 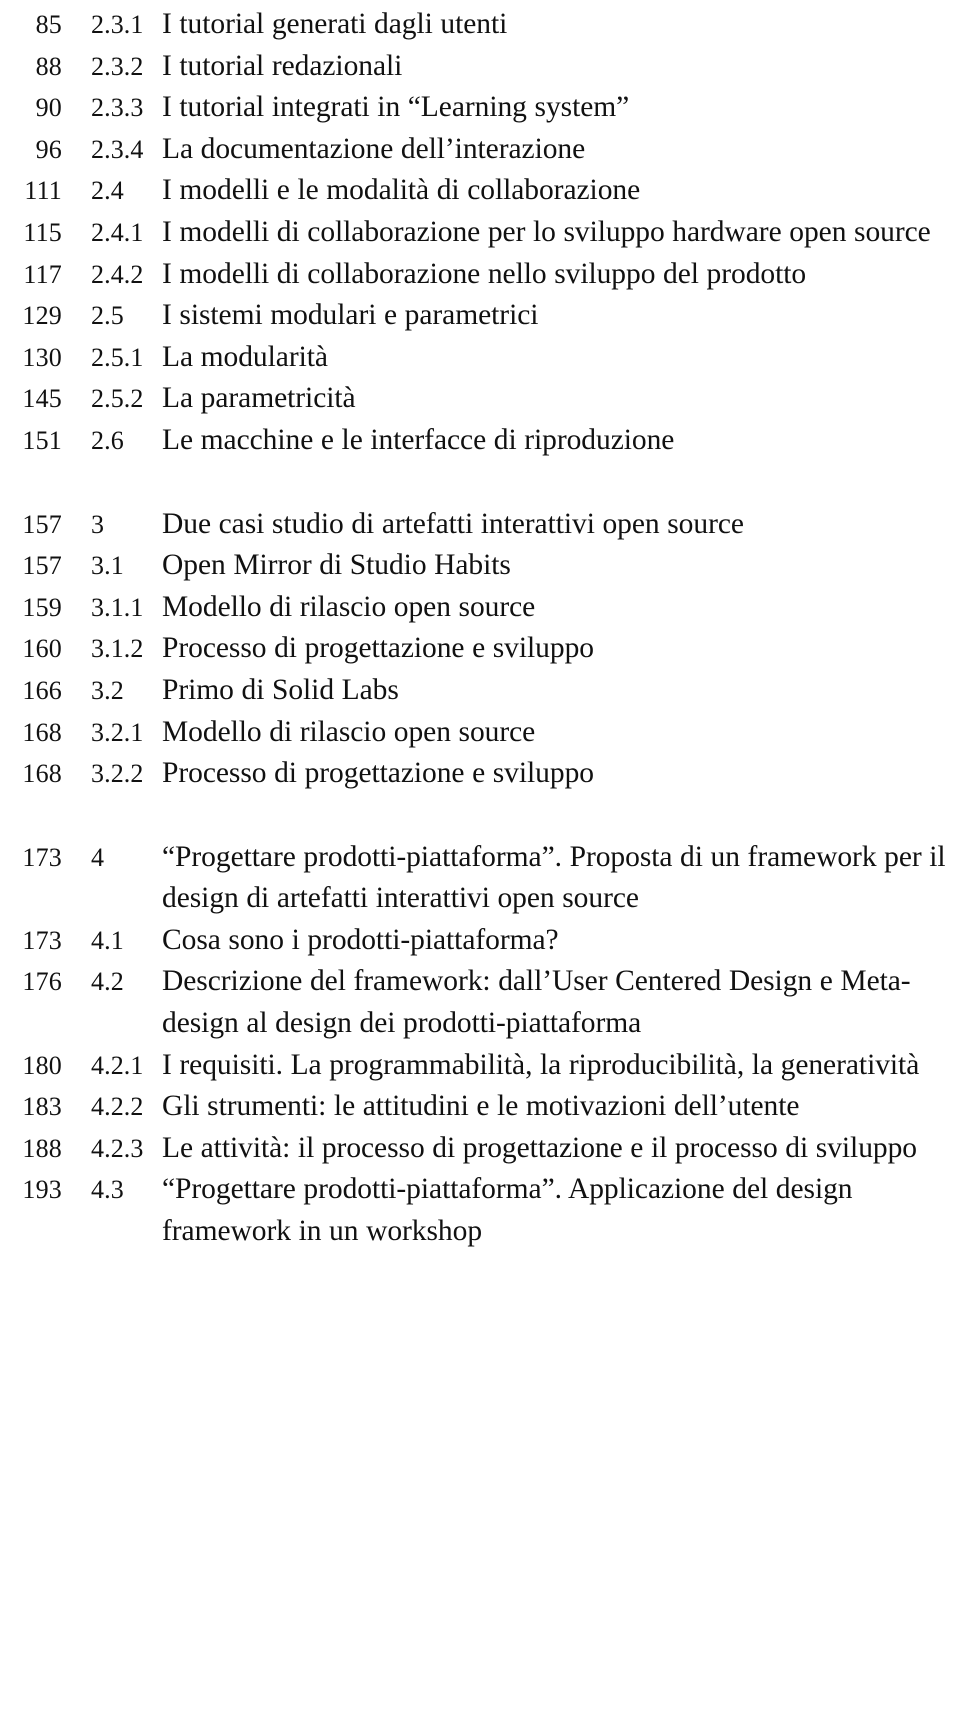 I want to click on toc-section-title: La modularità, so click(x=560, y=358).